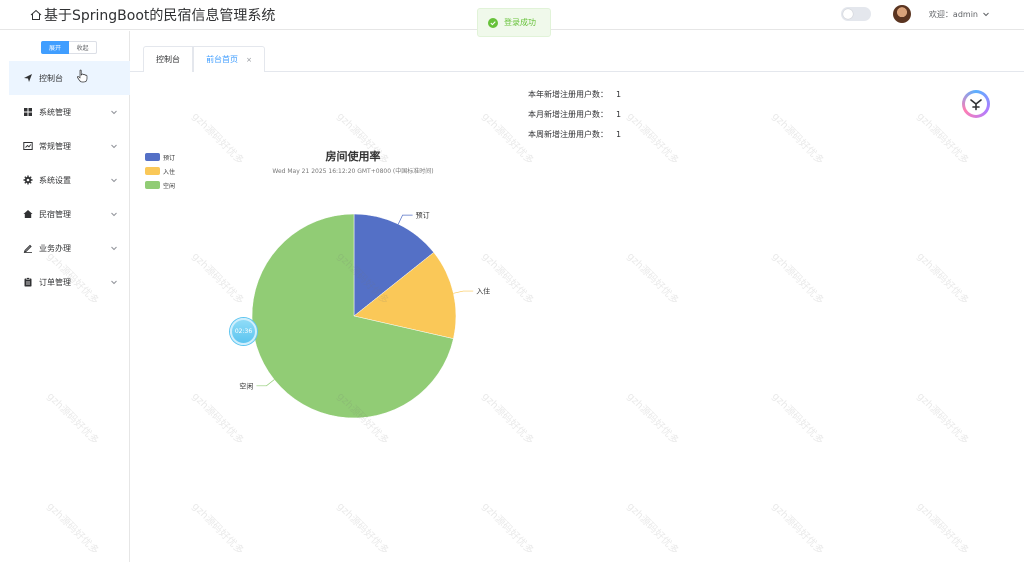  I want to click on sidebar-item-label: 系统设置, so click(55, 180).